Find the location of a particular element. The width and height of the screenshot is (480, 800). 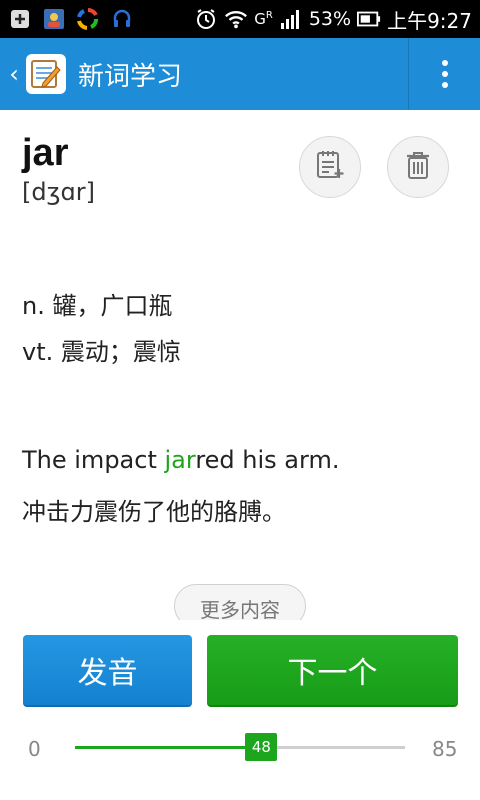

overflow-menu-icon is located at coordinates (444, 74).